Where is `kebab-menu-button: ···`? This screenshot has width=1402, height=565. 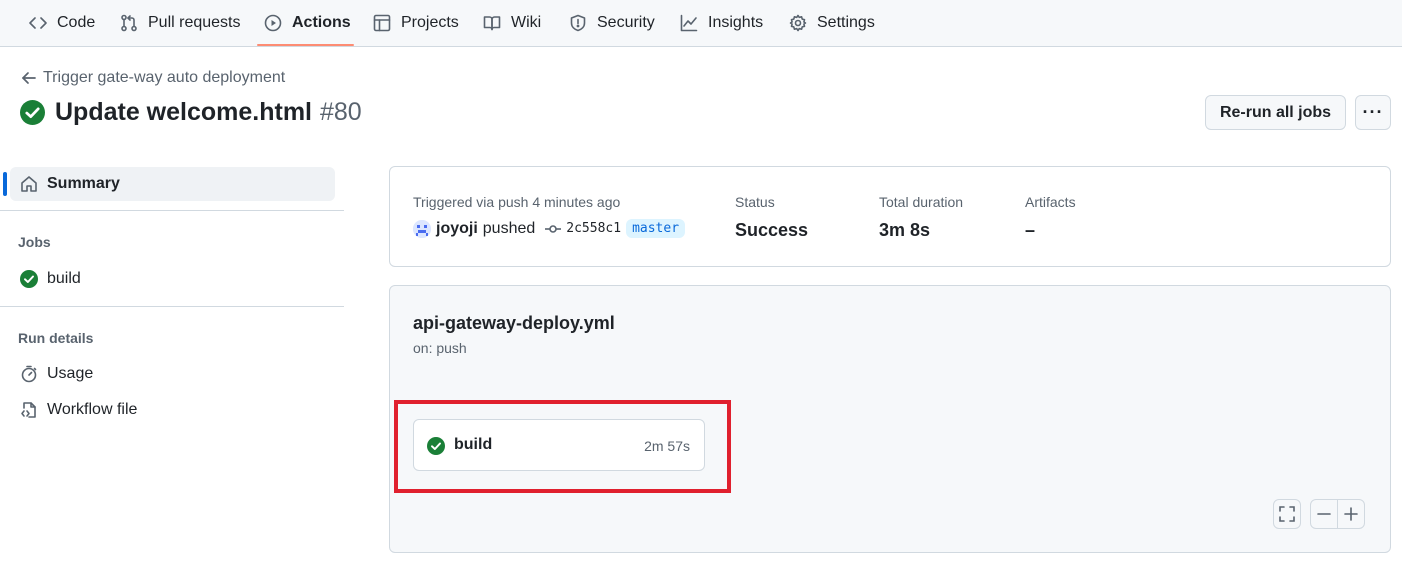
kebab-menu-button: ··· is located at coordinates (1373, 112).